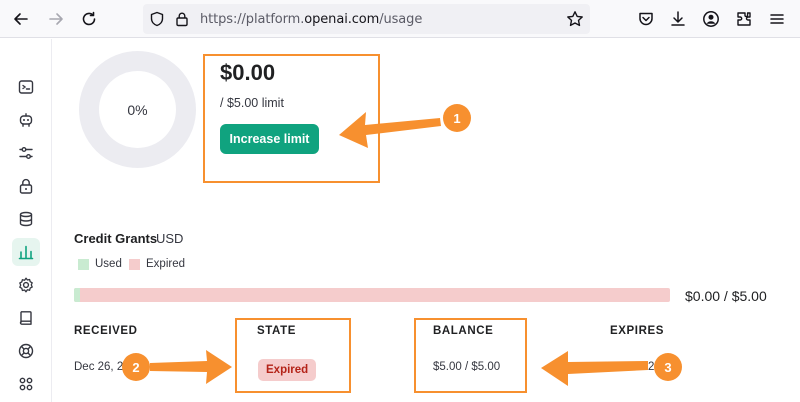 This screenshot has height=402, width=800. What do you see at coordinates (457, 118) in the screenshot?
I see `annotation-marker-1: 1` at bounding box center [457, 118].